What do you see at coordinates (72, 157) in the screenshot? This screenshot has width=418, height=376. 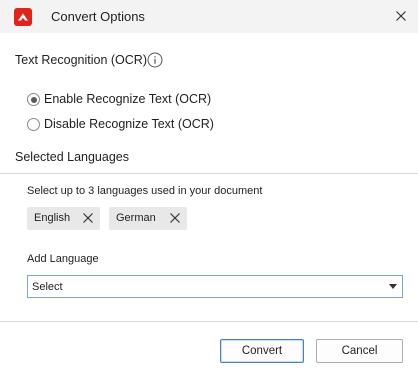 I see `languages-section-label: Selected Languages` at bounding box center [72, 157].